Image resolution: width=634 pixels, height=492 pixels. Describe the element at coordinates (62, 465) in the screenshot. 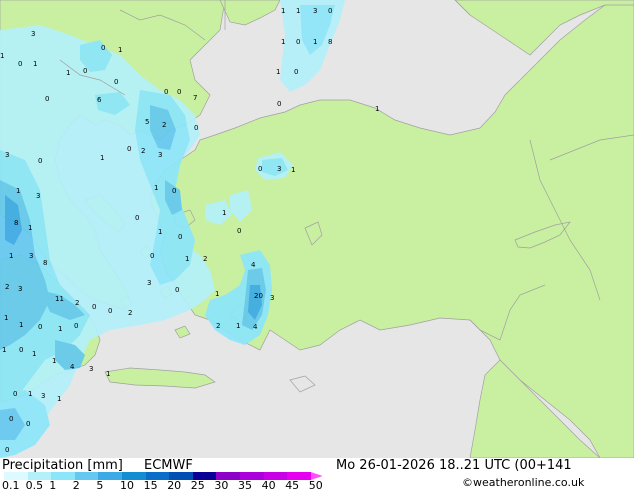

I see `product-title: Precipitation [mm]` at that location.